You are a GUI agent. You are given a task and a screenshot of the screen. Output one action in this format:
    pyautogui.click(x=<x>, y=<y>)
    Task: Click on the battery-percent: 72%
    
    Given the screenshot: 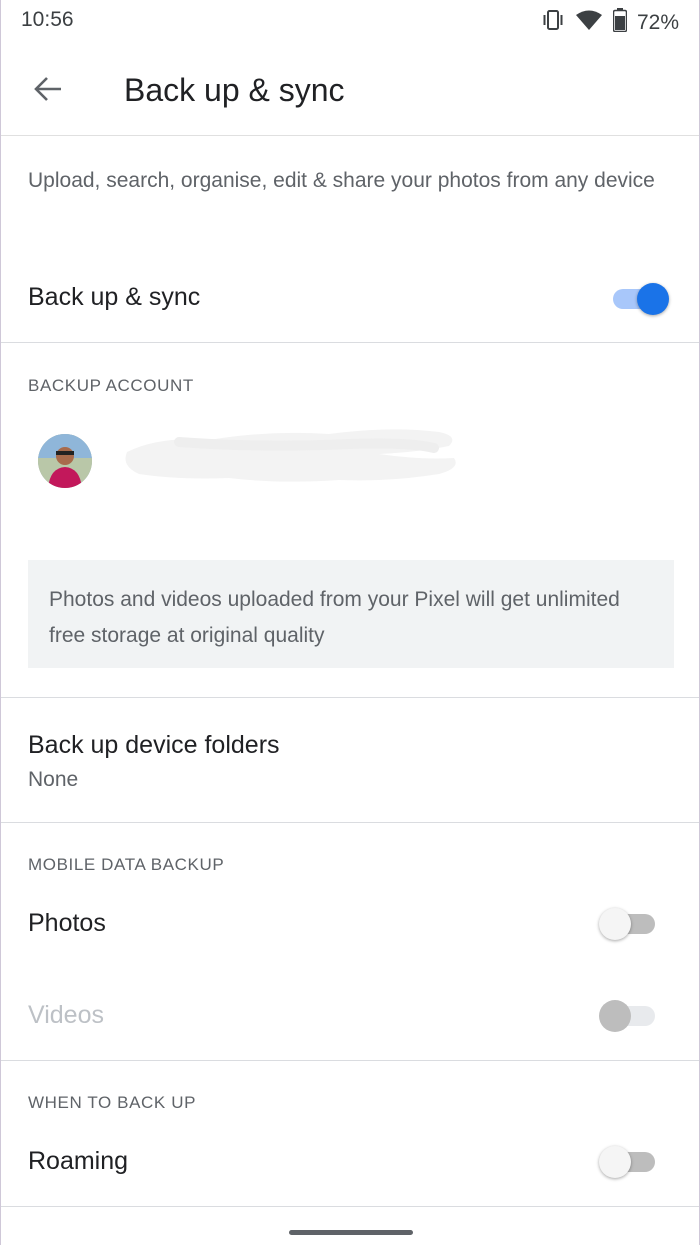 What is the action you would take?
    pyautogui.click(x=657, y=22)
    